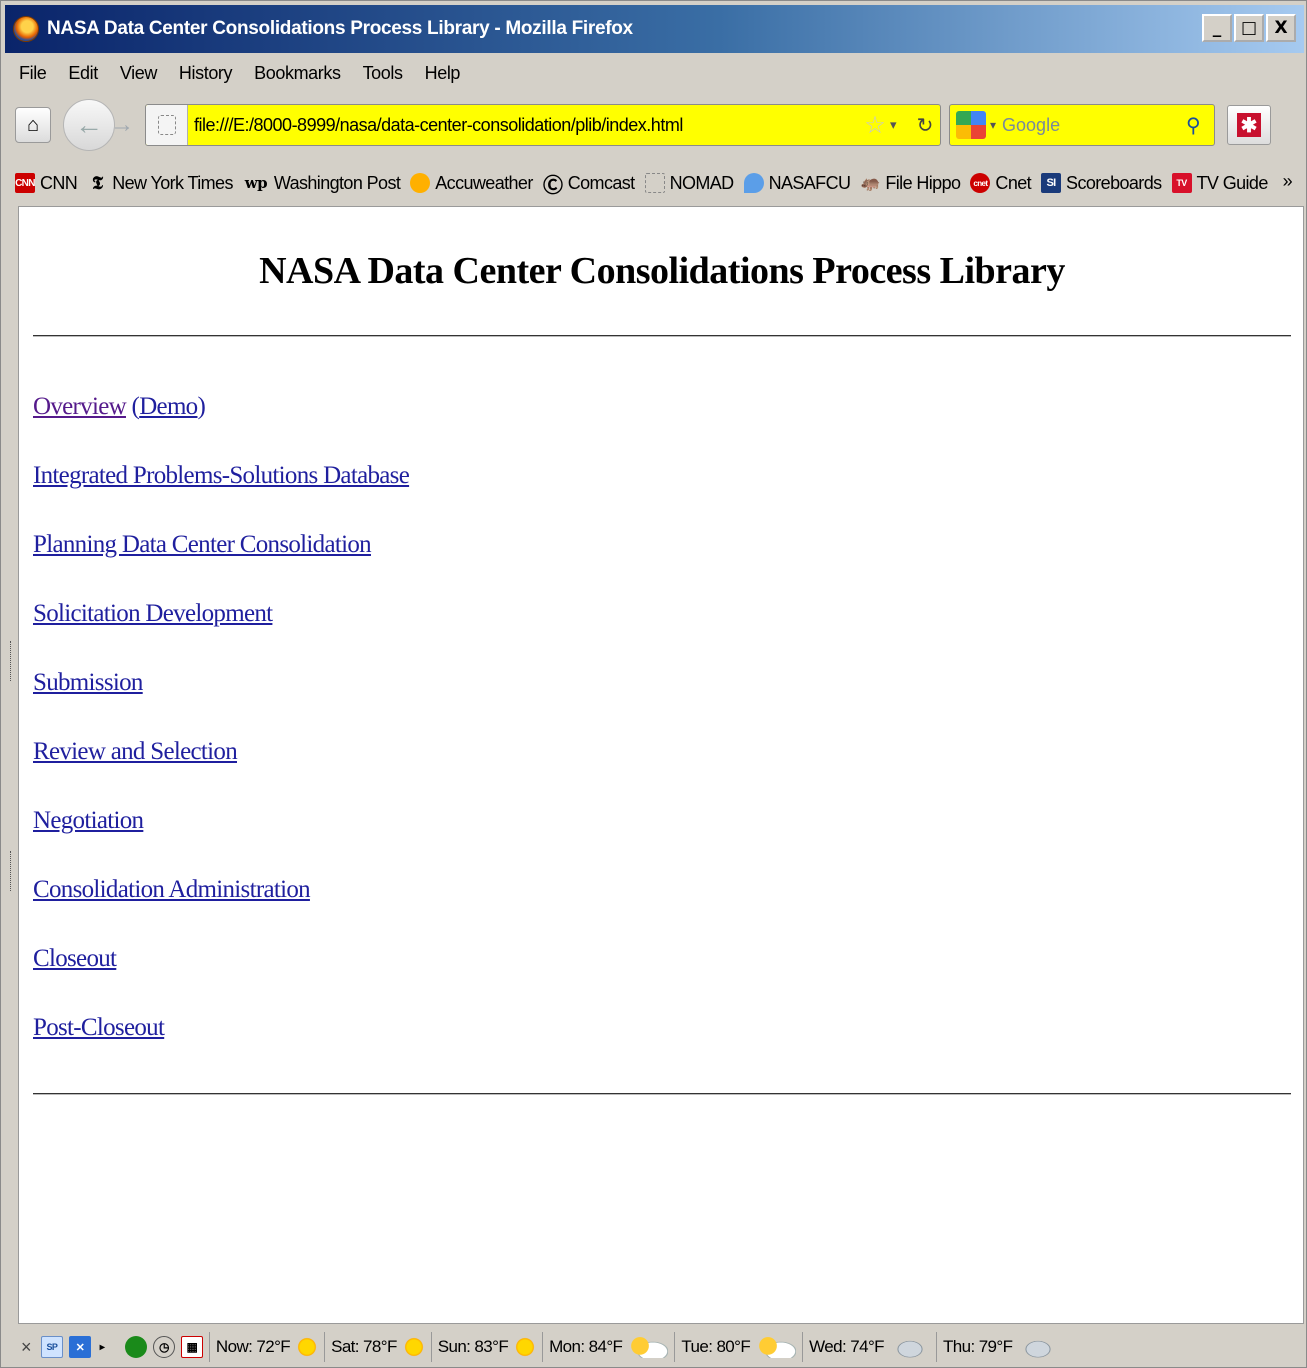  What do you see at coordinates (999, 1347) in the screenshot?
I see `weather-thu: Thu: 79°F` at bounding box center [999, 1347].